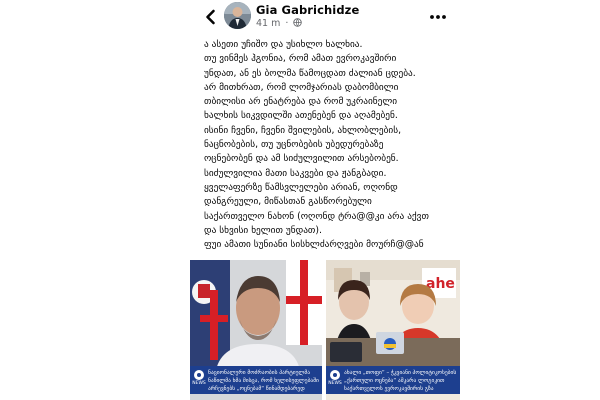 This screenshot has height=400, width=600. What do you see at coordinates (307, 10) in the screenshot?
I see `author-name: Gia Gabrichidze` at bounding box center [307, 10].